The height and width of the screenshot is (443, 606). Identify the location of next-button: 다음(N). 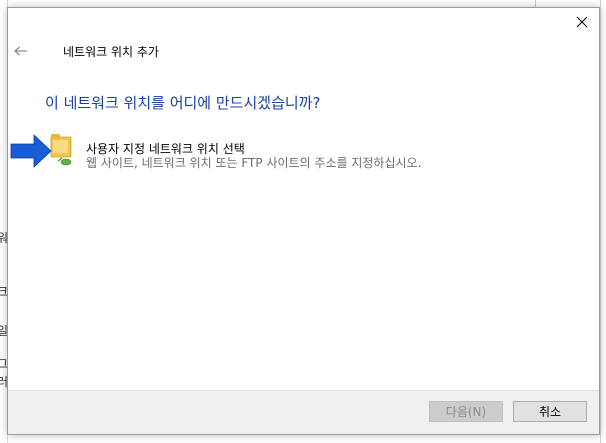
(466, 411).